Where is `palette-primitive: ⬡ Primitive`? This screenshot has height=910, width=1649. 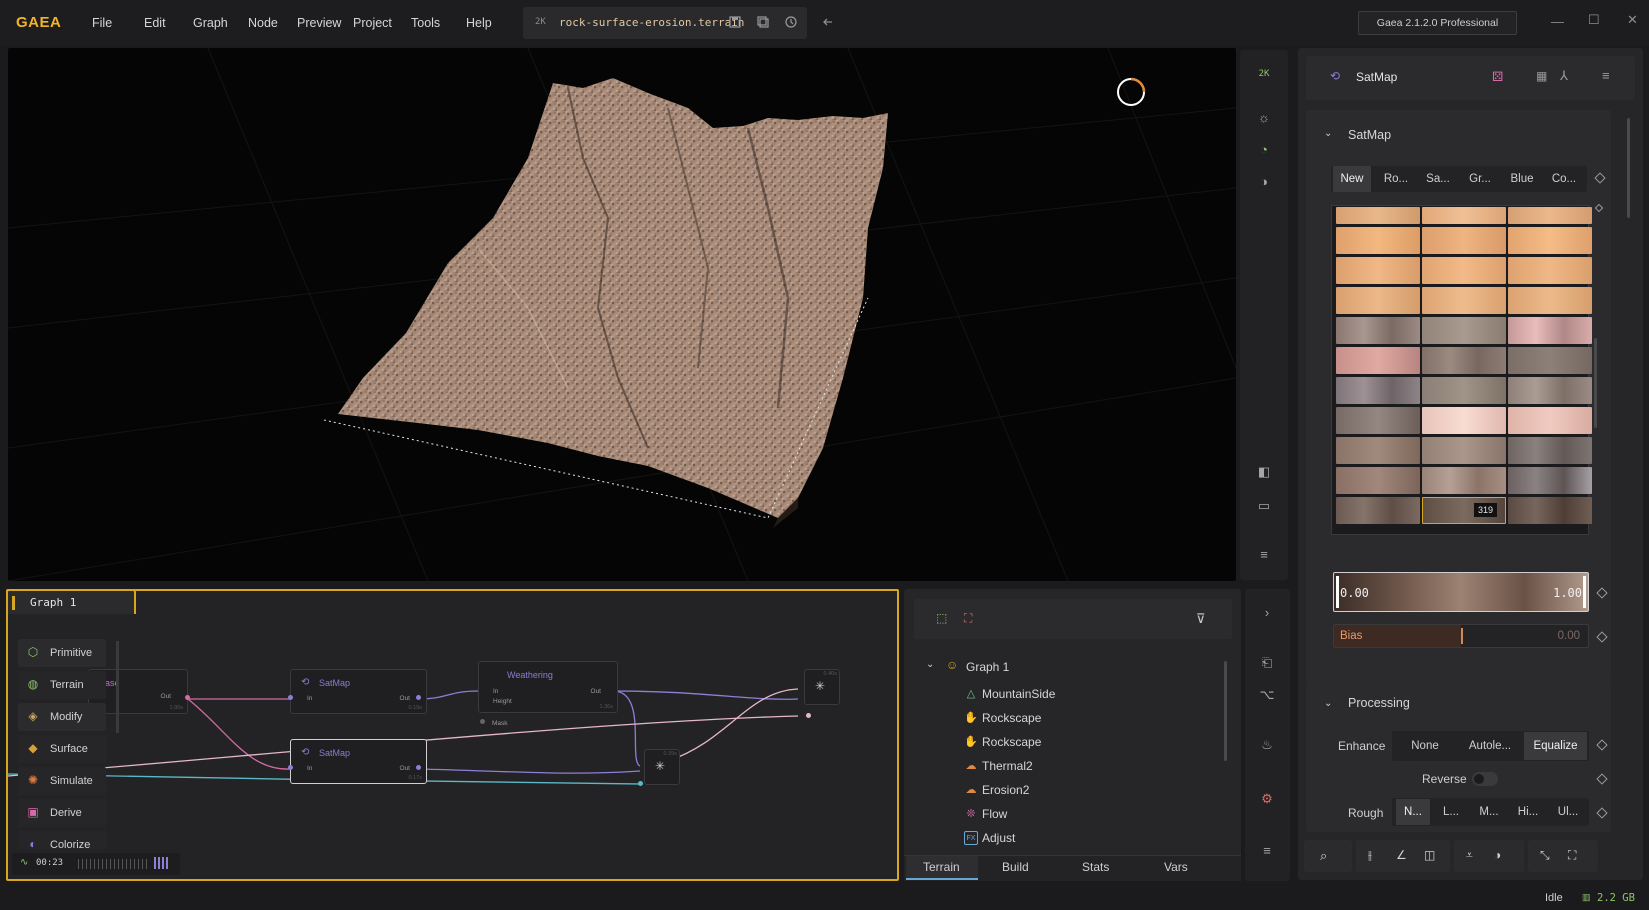 palette-primitive: ⬡ Primitive is located at coordinates (62, 653).